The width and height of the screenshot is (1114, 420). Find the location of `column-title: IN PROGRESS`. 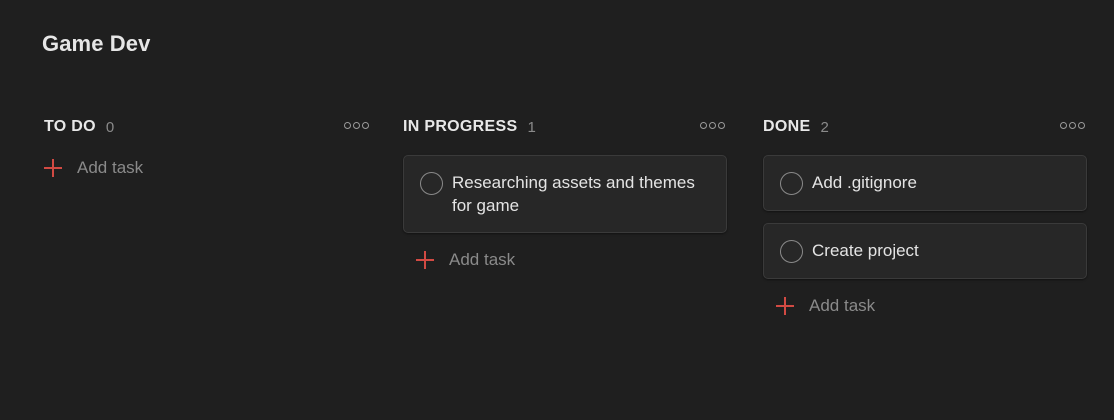

column-title: IN PROGRESS is located at coordinates (460, 126).